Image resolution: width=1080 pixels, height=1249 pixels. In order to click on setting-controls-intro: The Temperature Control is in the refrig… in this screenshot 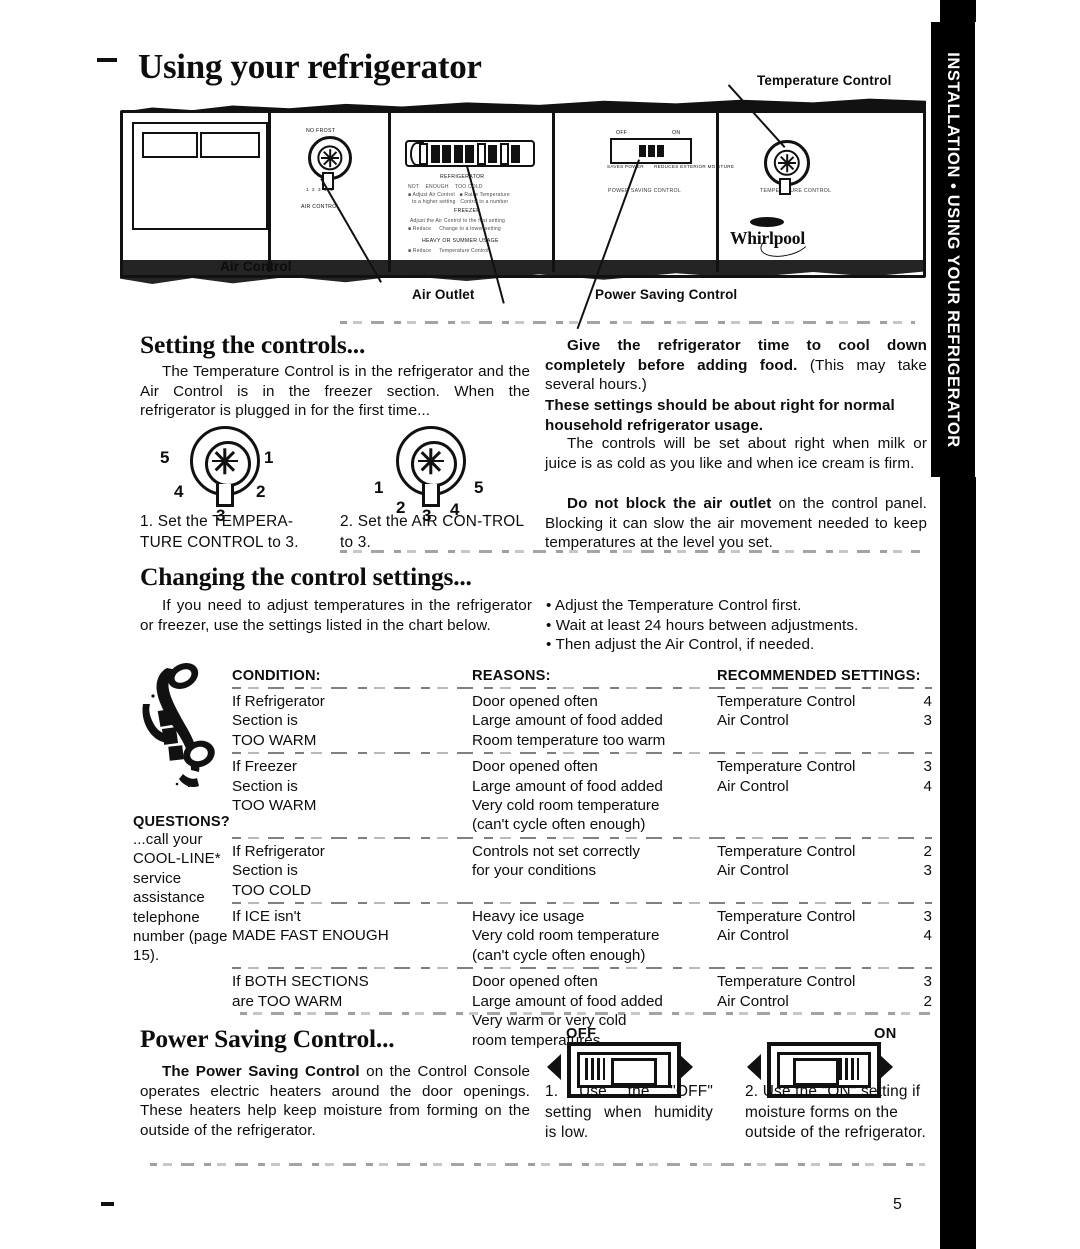, I will do `click(335, 391)`.